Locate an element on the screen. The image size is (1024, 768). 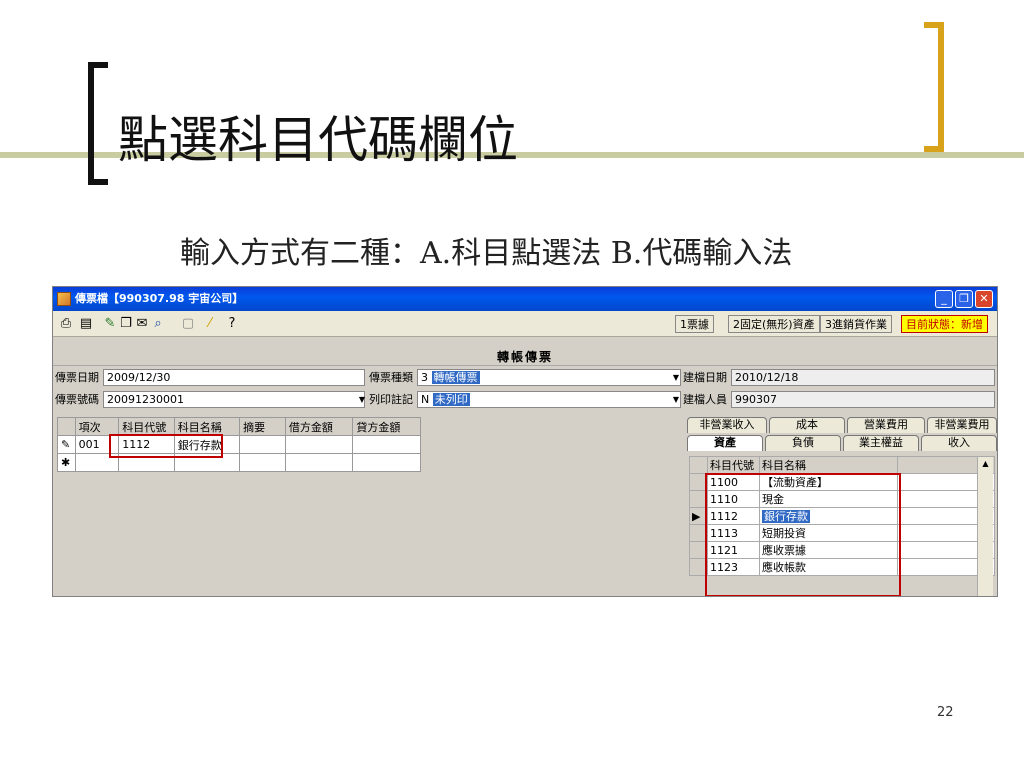
created-by-field: 990307 is located at coordinates (863, 399).